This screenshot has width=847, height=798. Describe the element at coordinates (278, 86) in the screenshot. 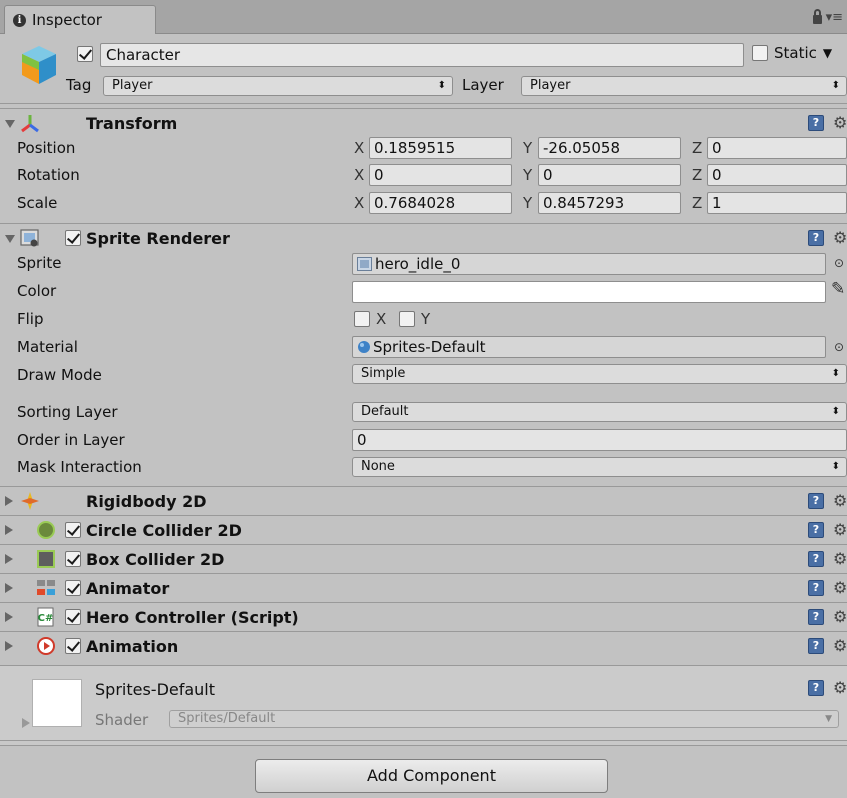

I see `tag-dropdown: Player ⬍` at that location.